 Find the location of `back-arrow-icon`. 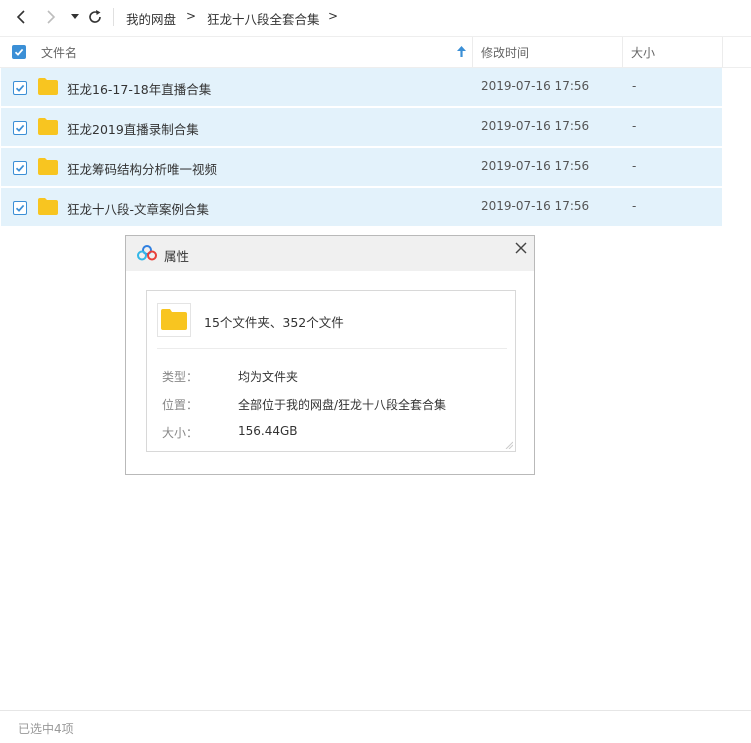

back-arrow-icon is located at coordinates (20, 17).